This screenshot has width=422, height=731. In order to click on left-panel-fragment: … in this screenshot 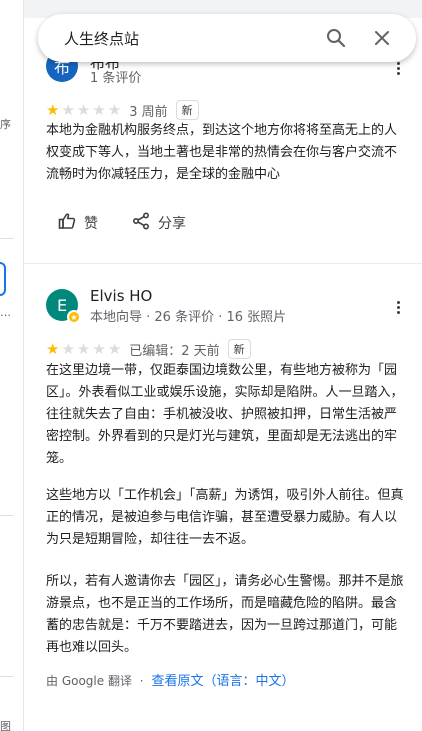, I will do `click(5, 312)`.